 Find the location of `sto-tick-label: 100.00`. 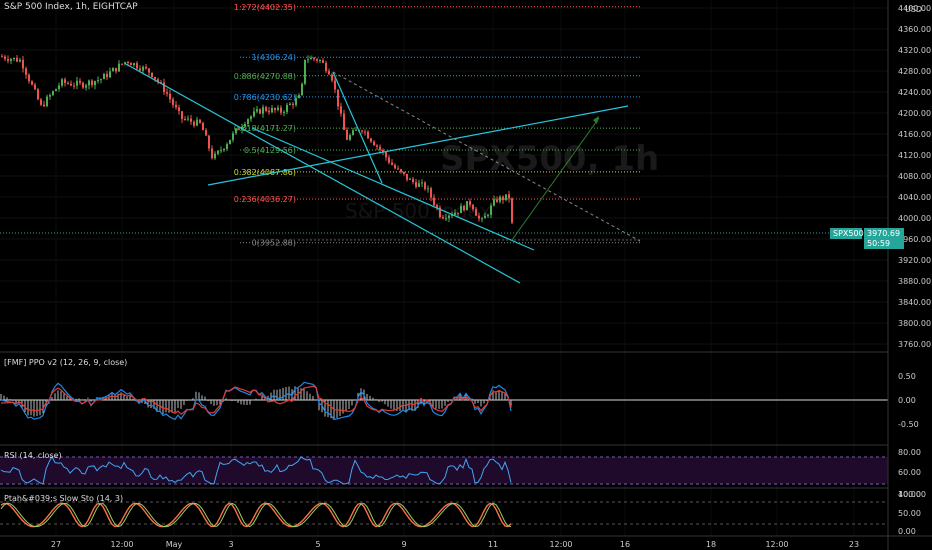

sto-tick-label: 100.00 is located at coordinates (912, 494).